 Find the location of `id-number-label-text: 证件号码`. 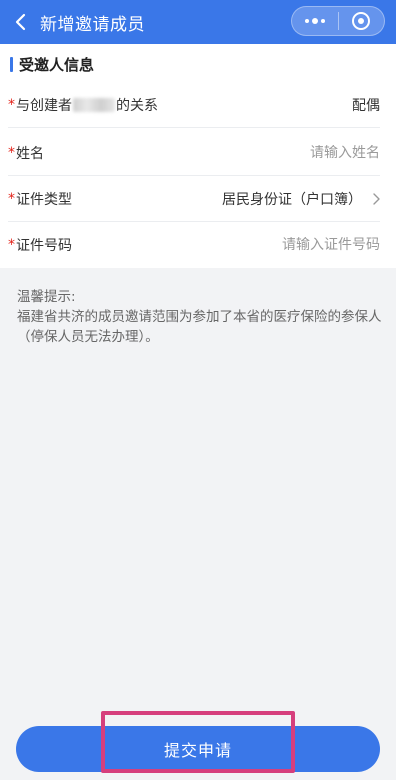

id-number-label-text: 证件号码 is located at coordinates (44, 246).